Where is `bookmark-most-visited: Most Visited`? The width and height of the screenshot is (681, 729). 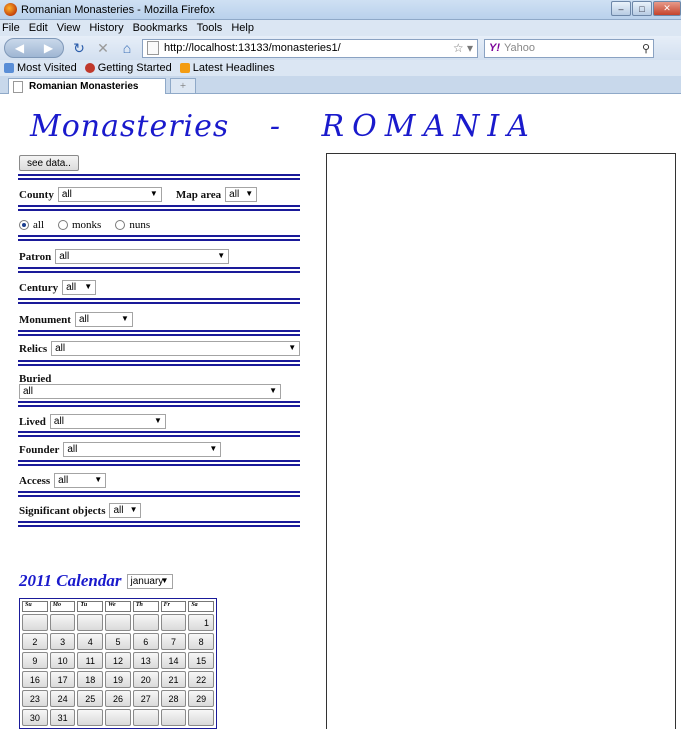
bookmark-most-visited: Most Visited is located at coordinates (40, 68).